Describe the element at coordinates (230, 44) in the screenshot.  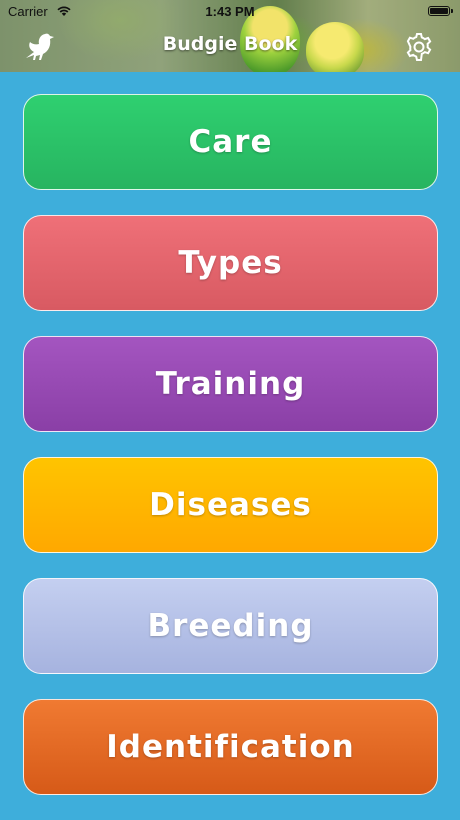
I see `app-title: Budgie Book` at that location.